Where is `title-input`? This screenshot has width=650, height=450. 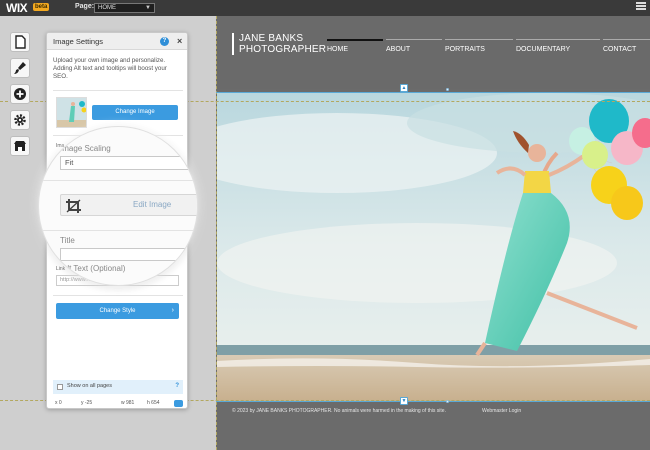 title-input is located at coordinates (128, 254).